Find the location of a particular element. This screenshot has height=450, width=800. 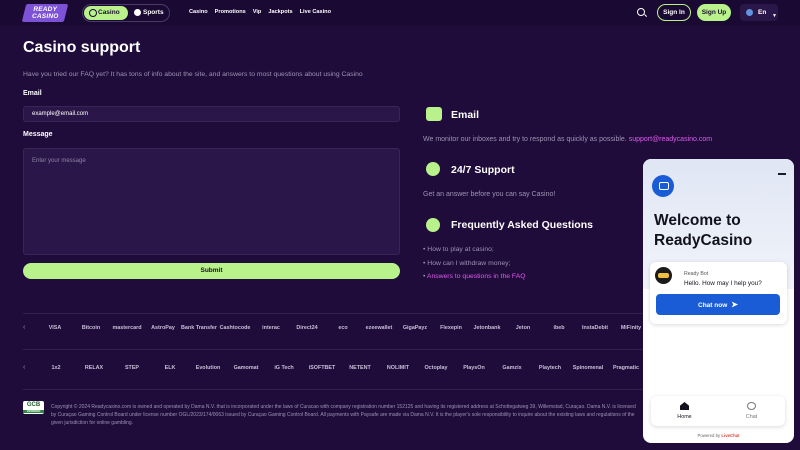

logo-elk: ELK is located at coordinates (170, 368).